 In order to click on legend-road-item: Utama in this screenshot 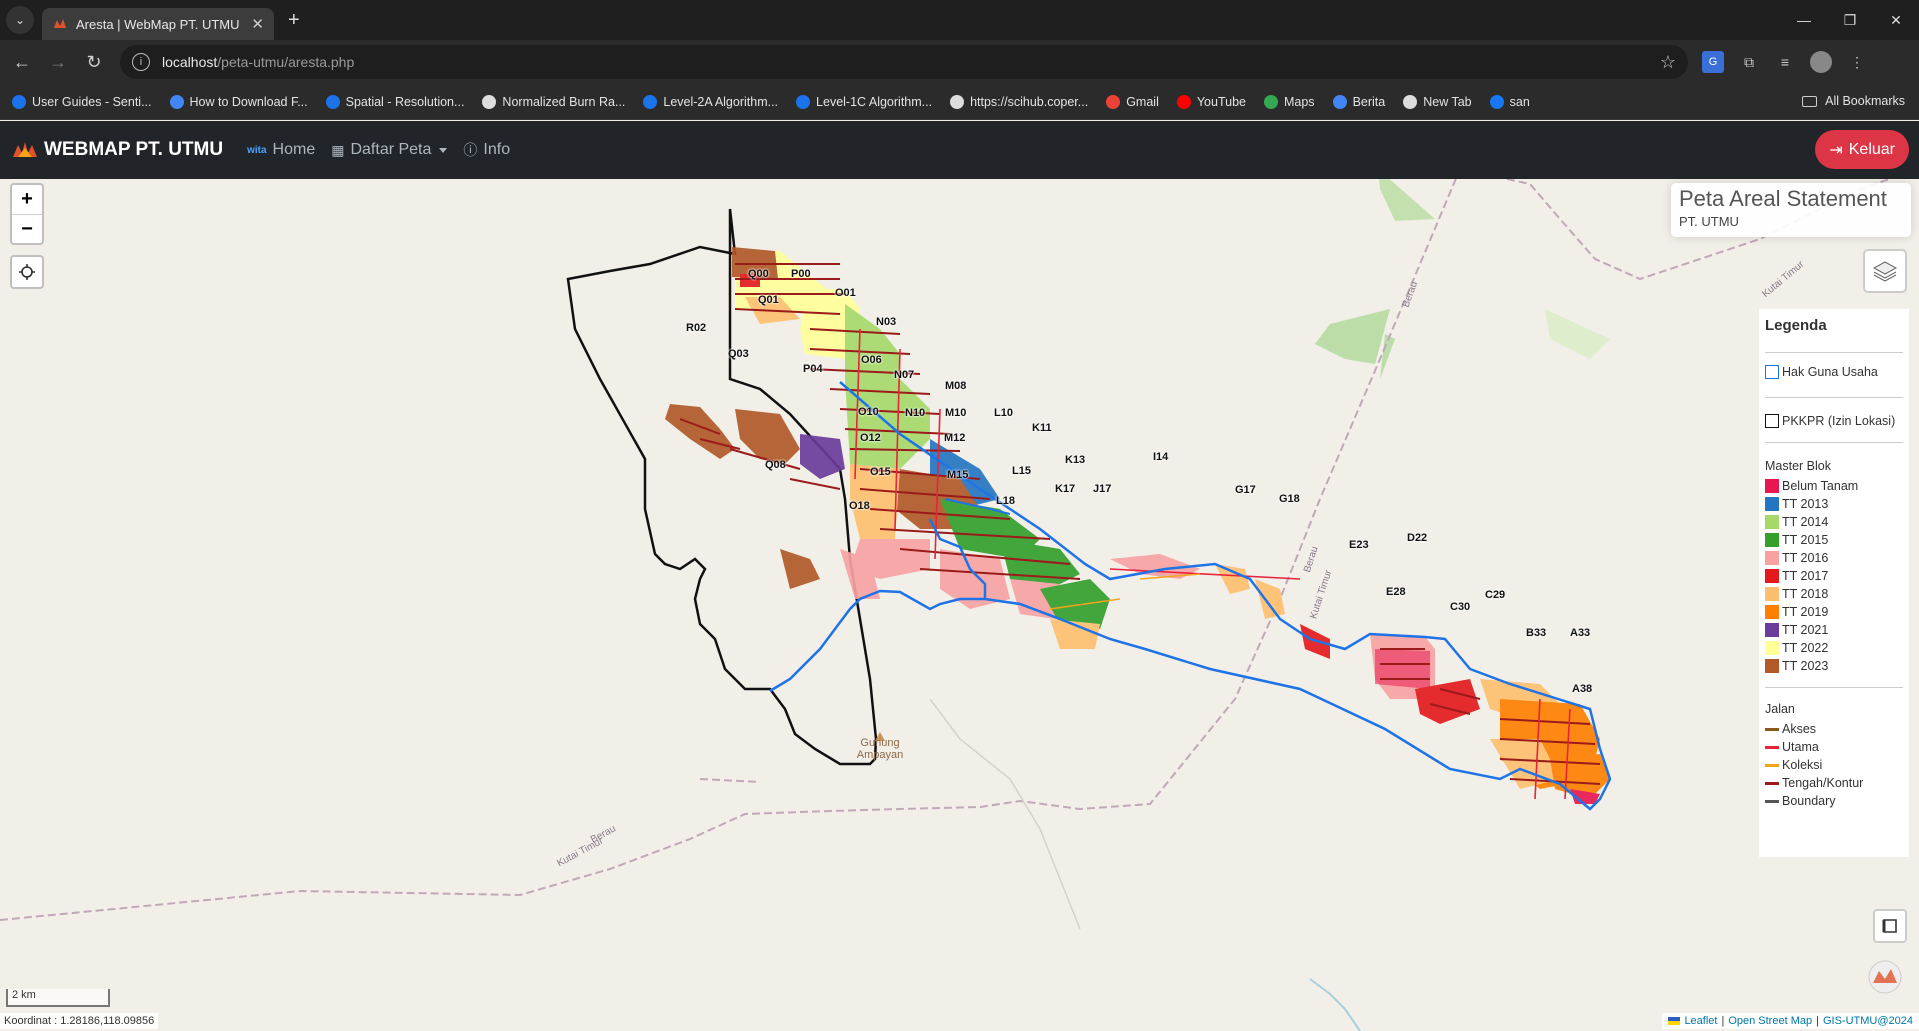, I will do `click(1834, 747)`.